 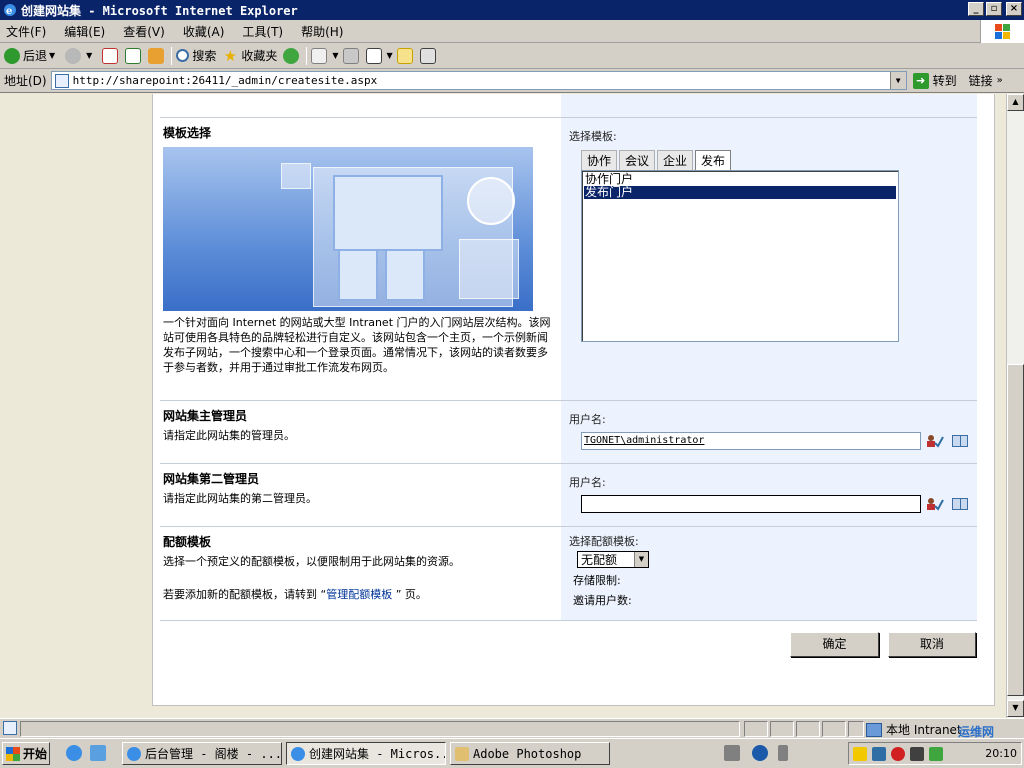 I want to click on template-option-publishing-portal: 发布门户, so click(x=740, y=192).